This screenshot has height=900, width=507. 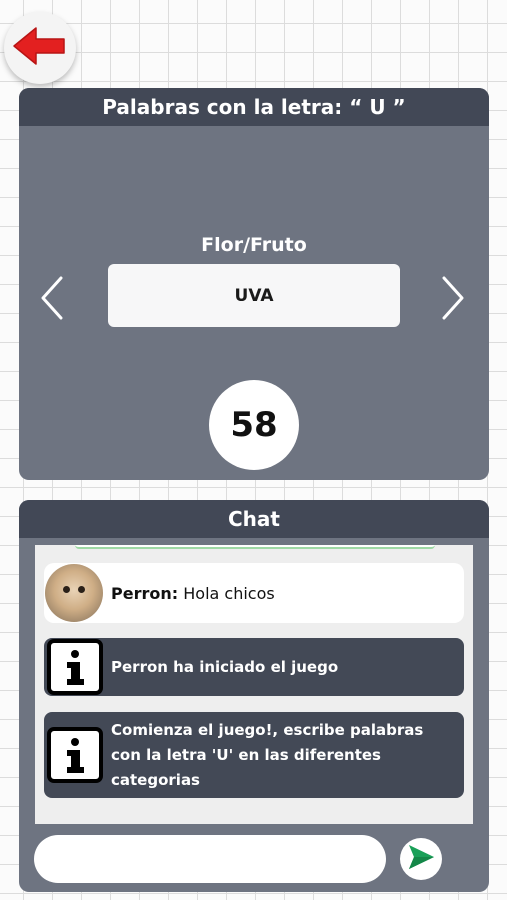 I want to click on previous-category-button, so click(x=52, y=300).